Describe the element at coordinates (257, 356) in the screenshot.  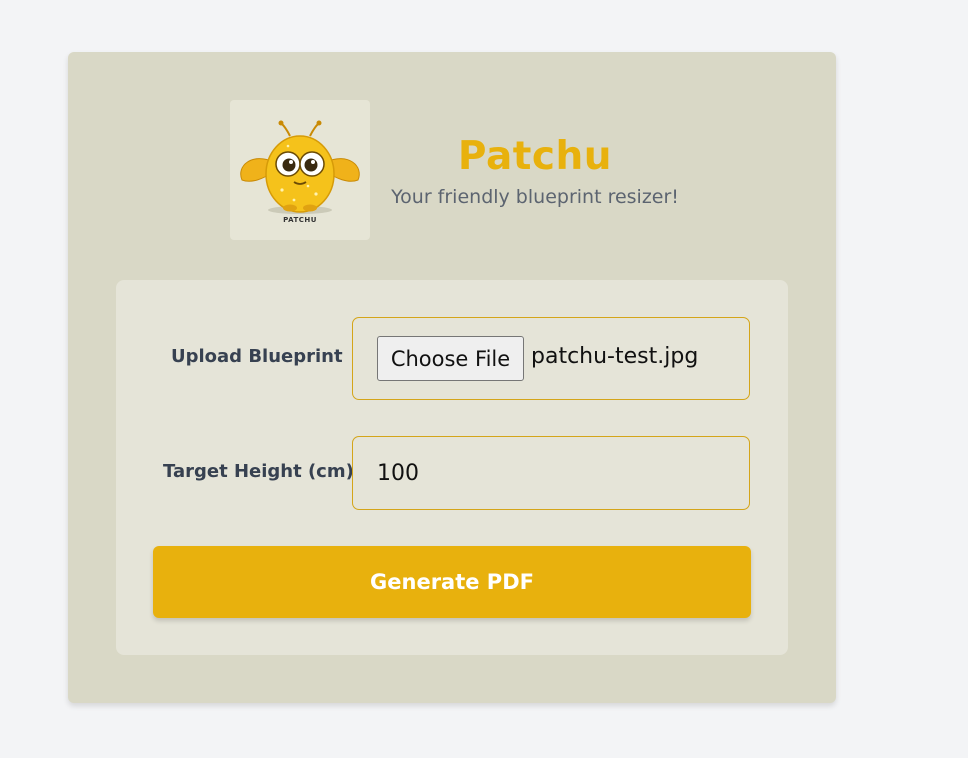
I see `upload-blueprint-label: Upload Blueprint` at that location.